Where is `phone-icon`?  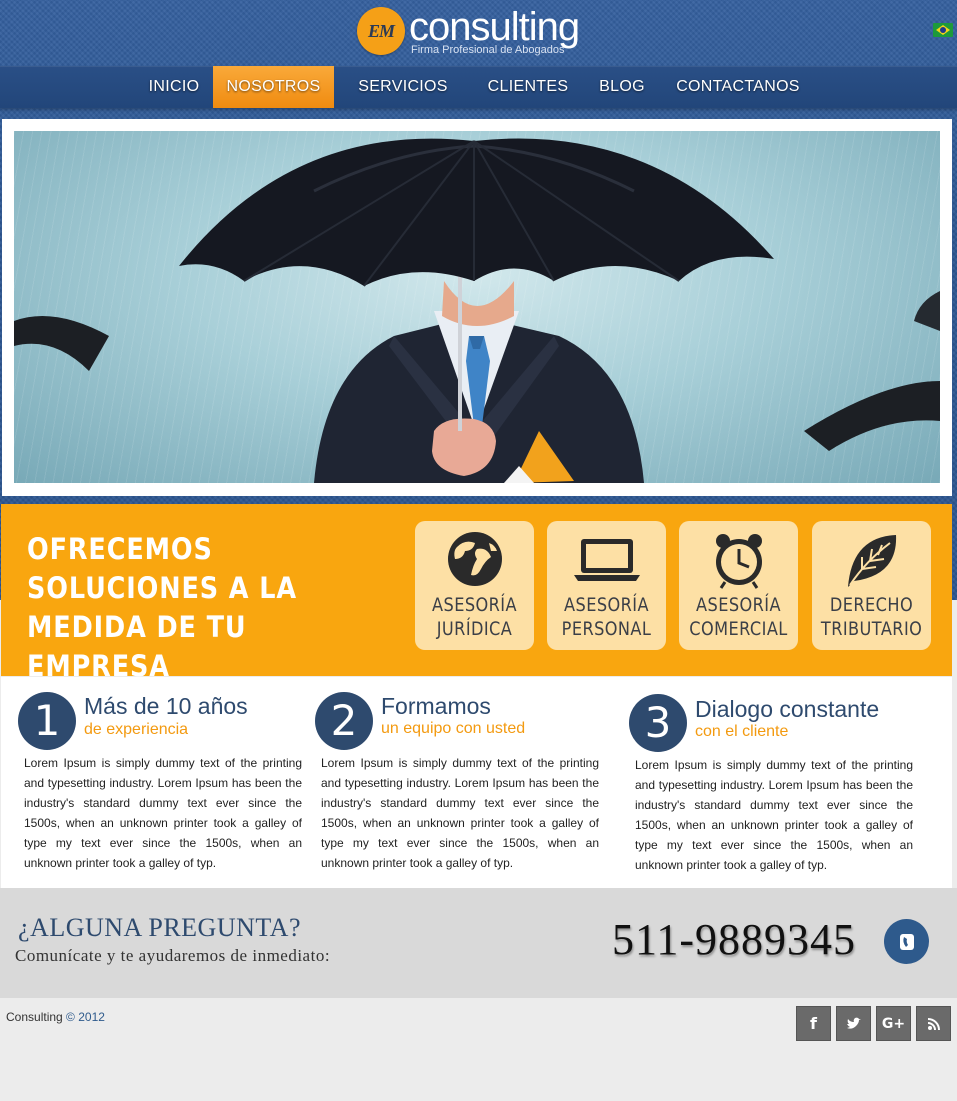 phone-icon is located at coordinates (906, 941).